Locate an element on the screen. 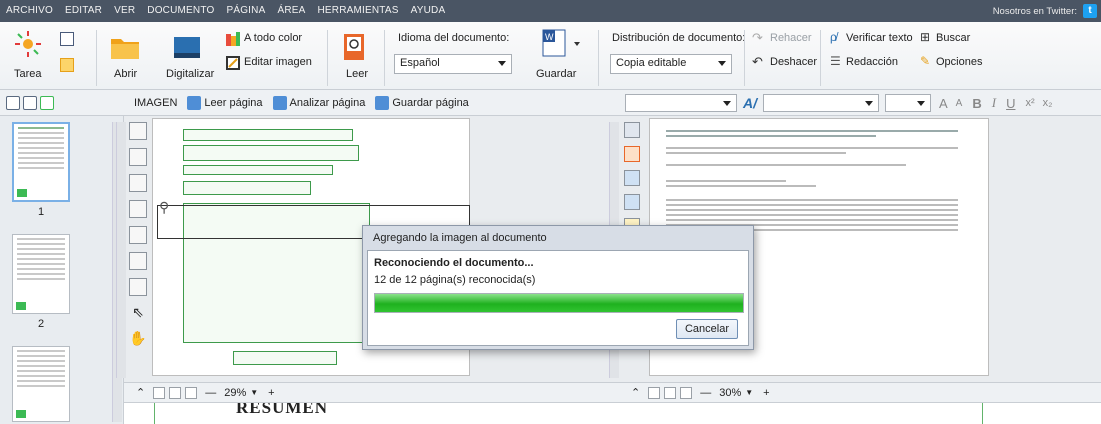 This screenshot has width=1101, height=424. menu-archivo: ARCHIVO is located at coordinates (29, 11).